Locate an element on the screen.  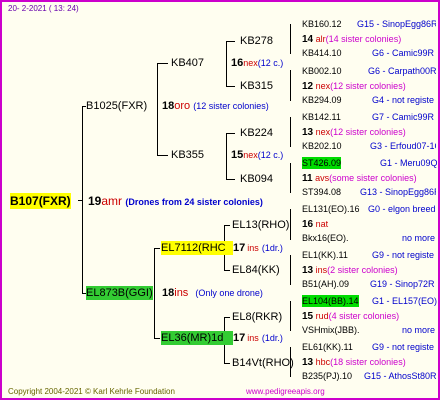
gen4-source: G13 - SinopEgg86R is located at coordinates (398, 192).